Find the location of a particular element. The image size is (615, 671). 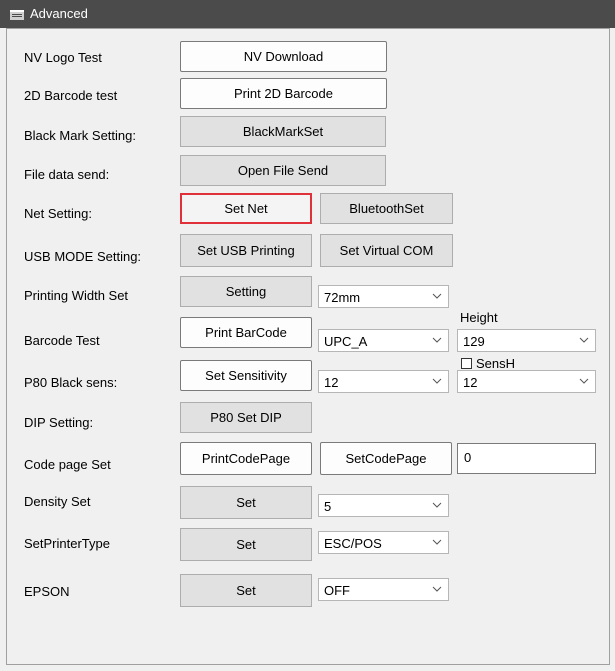

printer-type-select: ESC/POS is located at coordinates (383, 542).